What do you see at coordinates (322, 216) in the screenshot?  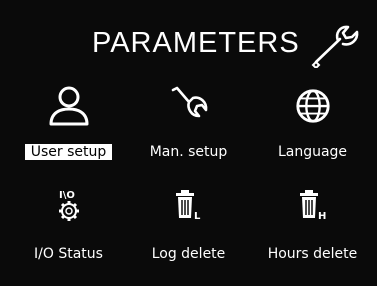 I see `svg-text: H` at bounding box center [322, 216].